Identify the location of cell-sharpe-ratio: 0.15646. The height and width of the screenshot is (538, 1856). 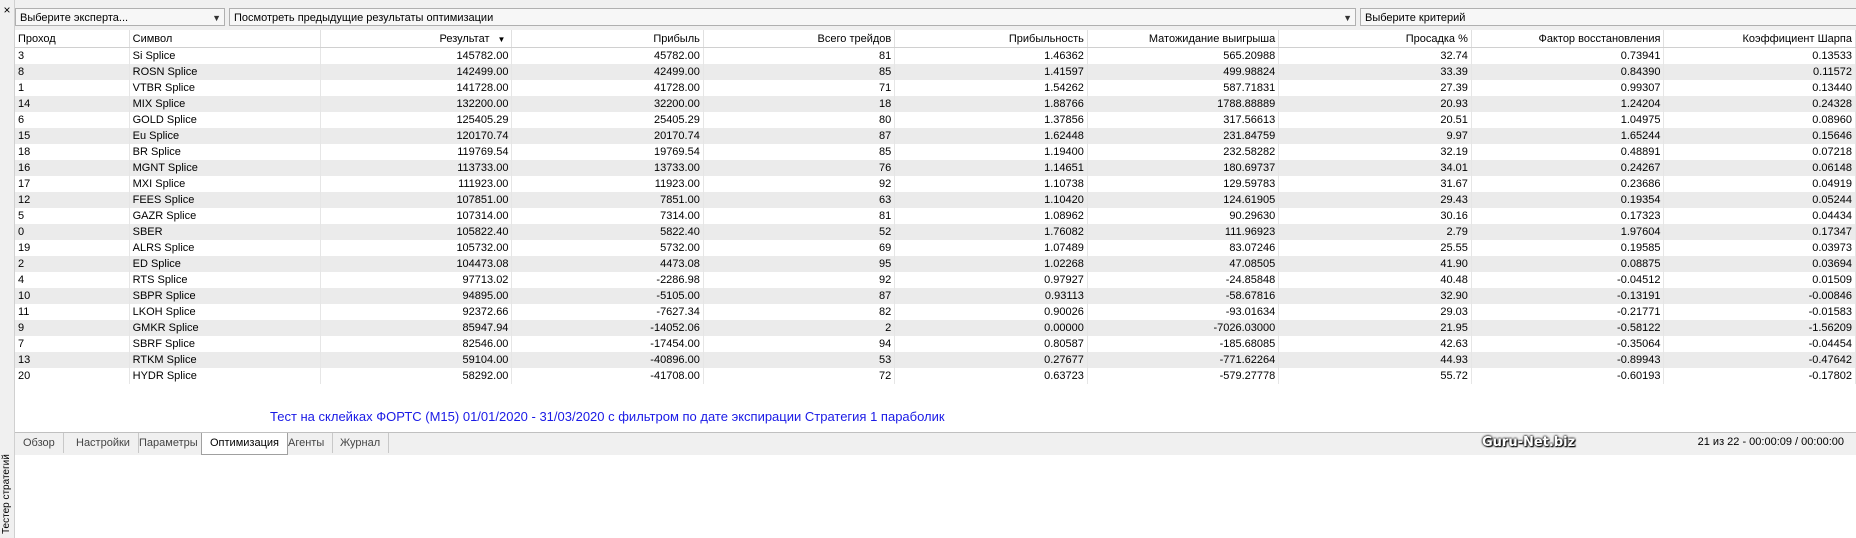
(1759, 136).